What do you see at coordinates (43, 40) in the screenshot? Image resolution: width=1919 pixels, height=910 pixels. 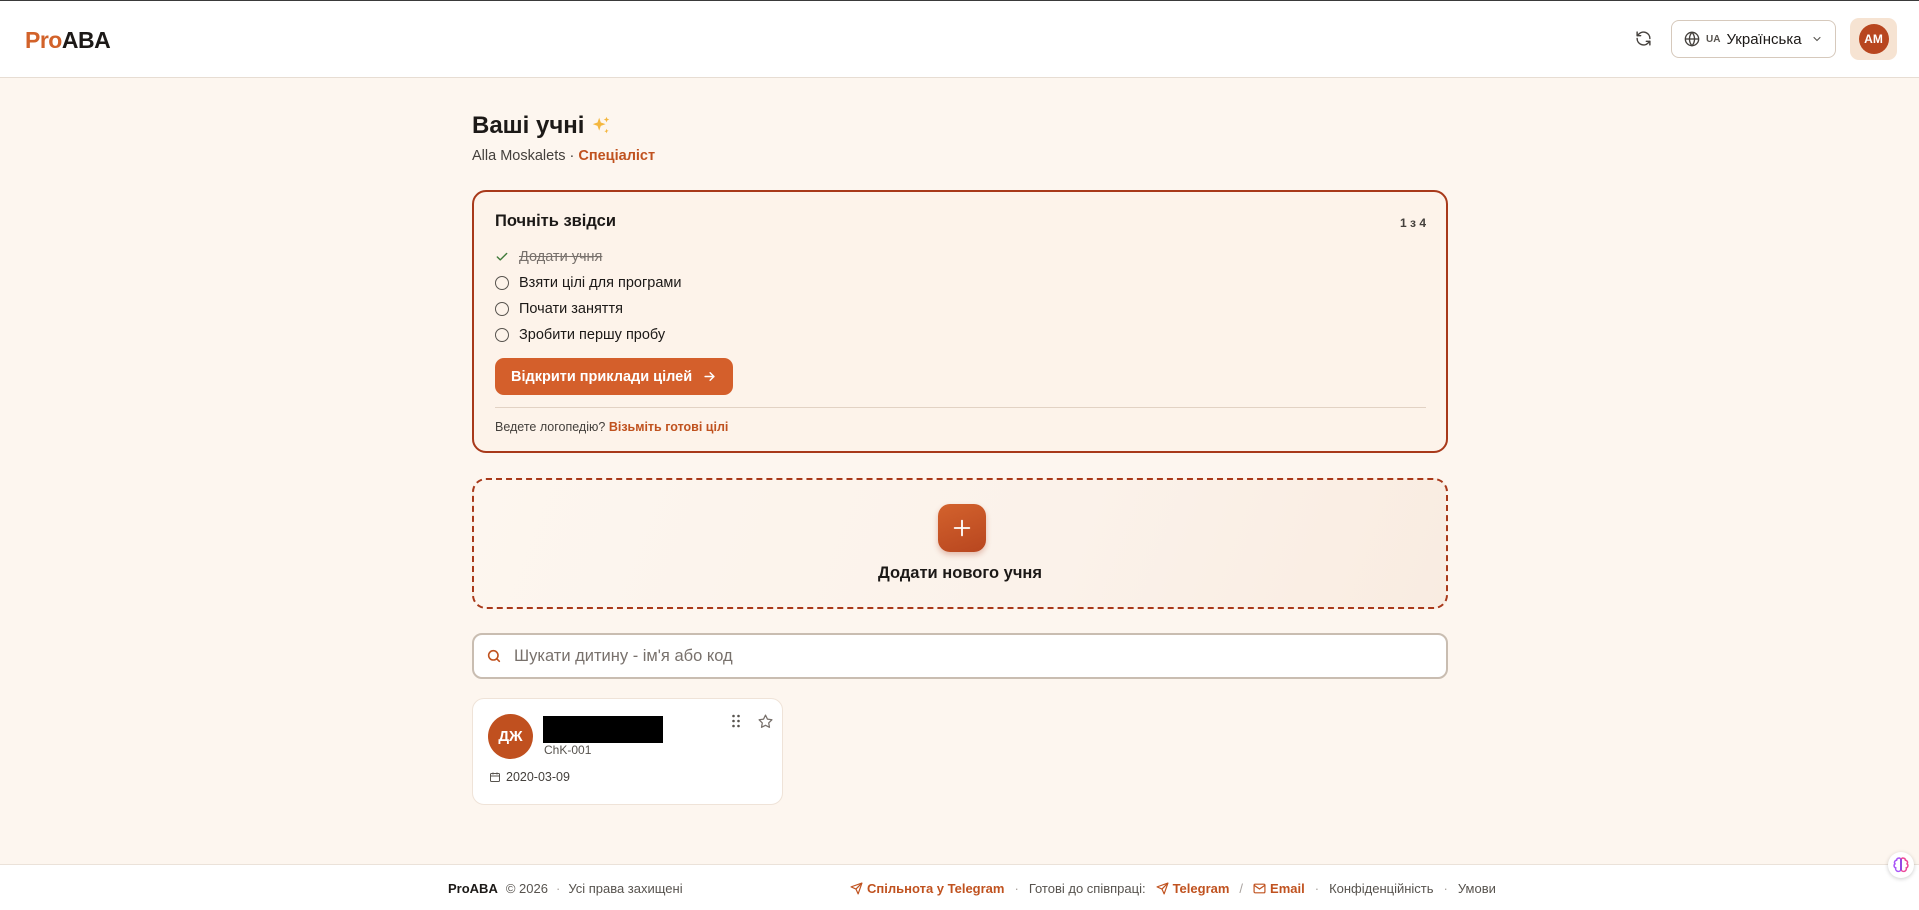 I see `logo-pro: Pro` at bounding box center [43, 40].